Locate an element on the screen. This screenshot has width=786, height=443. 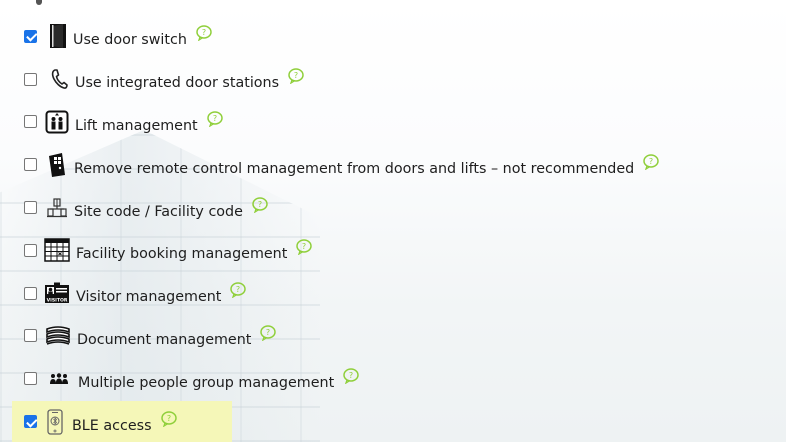
site-code-icon is located at coordinates (57, 208).